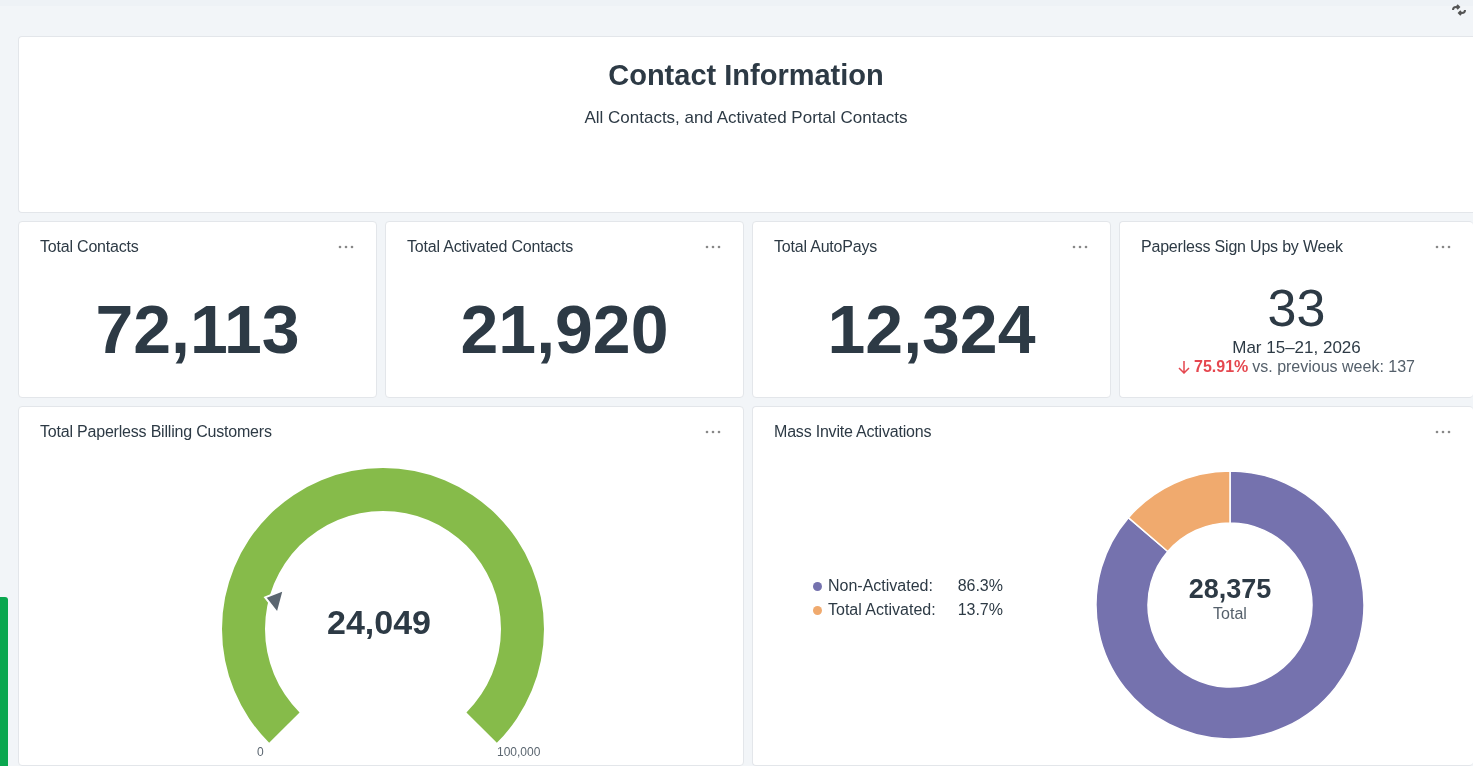 The image size is (1473, 766). Describe the element at coordinates (980, 586) in the screenshot. I see `legend-value: 86.3%` at that location.